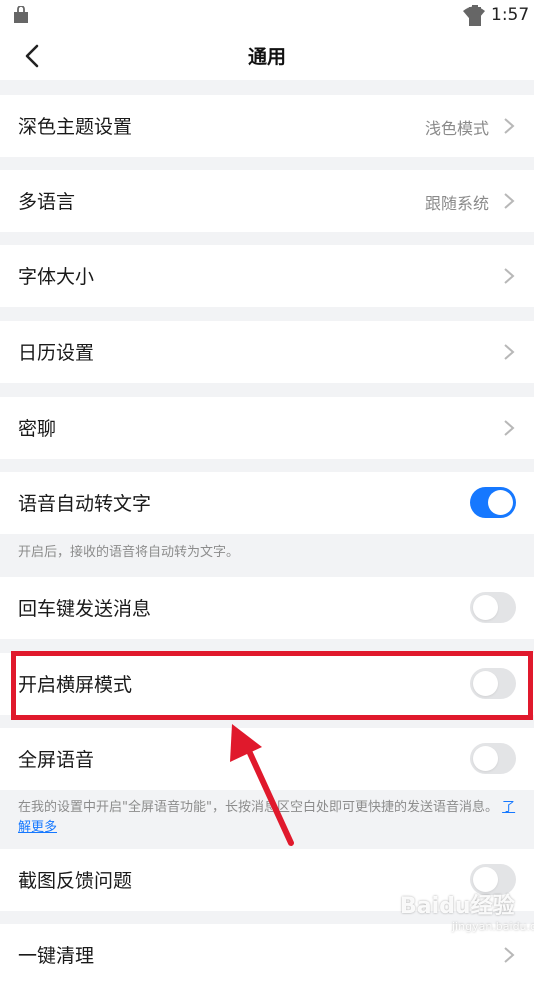 The image size is (534, 986). Describe the element at coordinates (457, 906) in the screenshot. I see `watermark: Baidu经验` at that location.